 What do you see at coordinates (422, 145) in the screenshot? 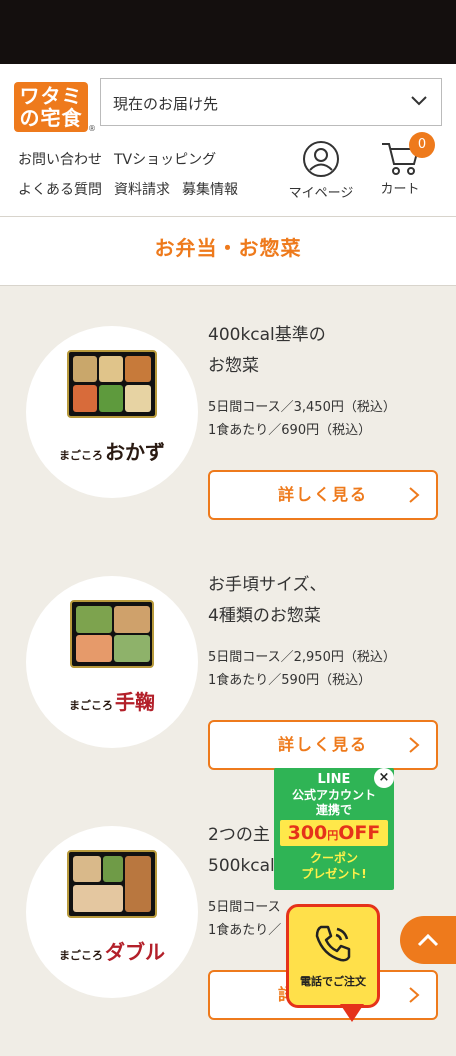
I see `cart-count-badge: 0` at bounding box center [422, 145].